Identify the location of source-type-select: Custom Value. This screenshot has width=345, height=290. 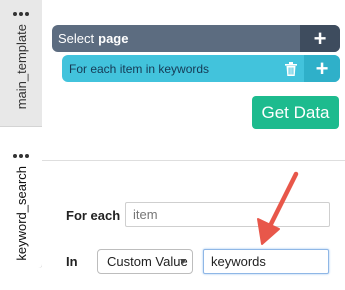
(145, 261).